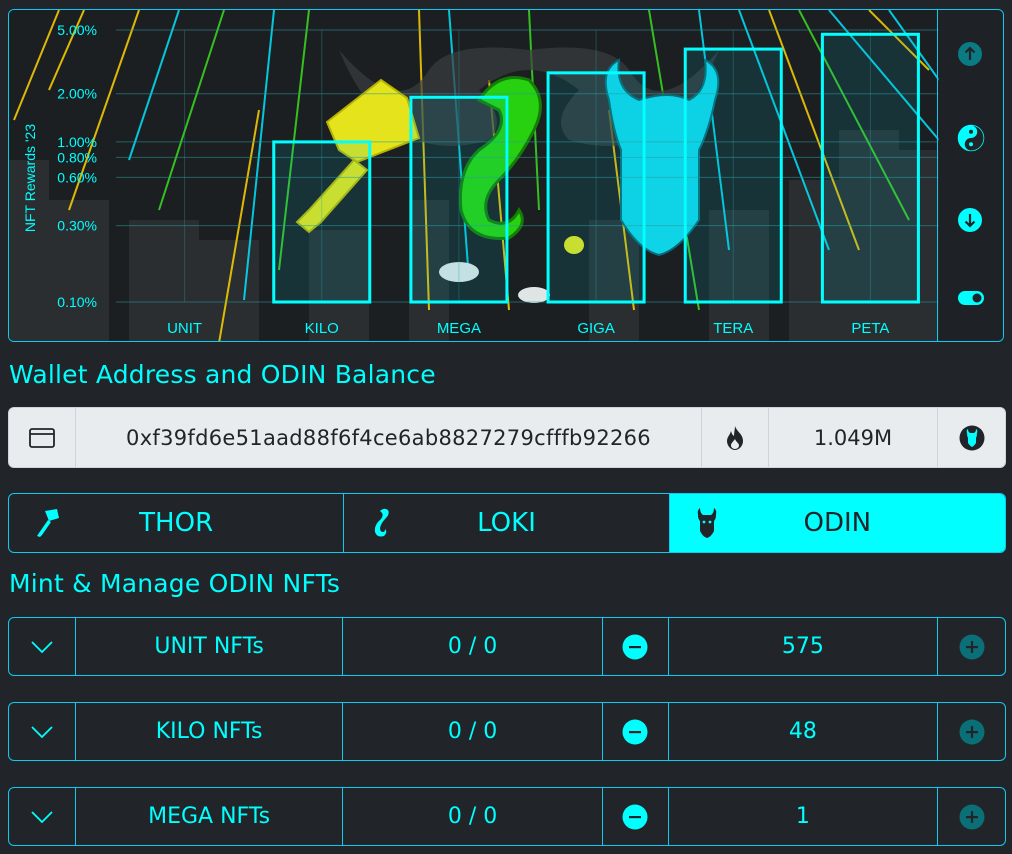  What do you see at coordinates (733, 328) in the screenshot?
I see `x-tick-label: TERA` at bounding box center [733, 328].